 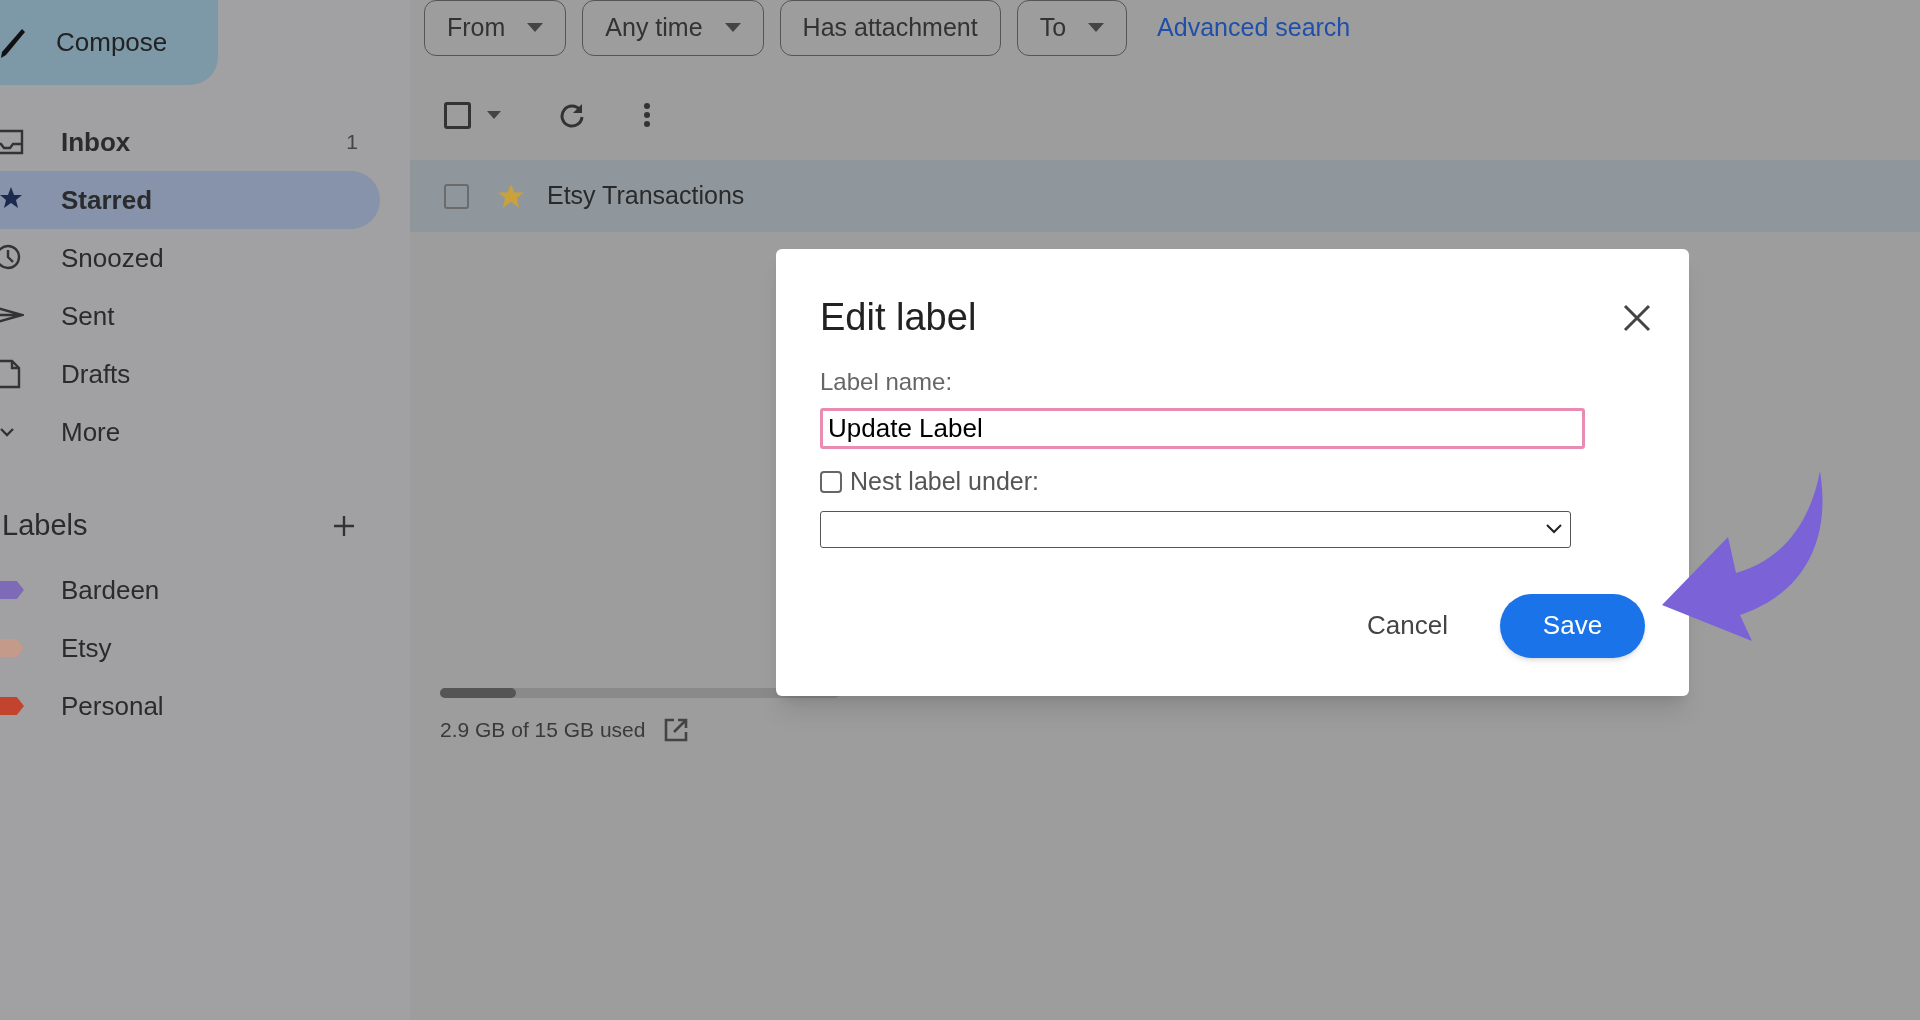 I want to click on dialog-title: Edit label, so click(x=898, y=317).